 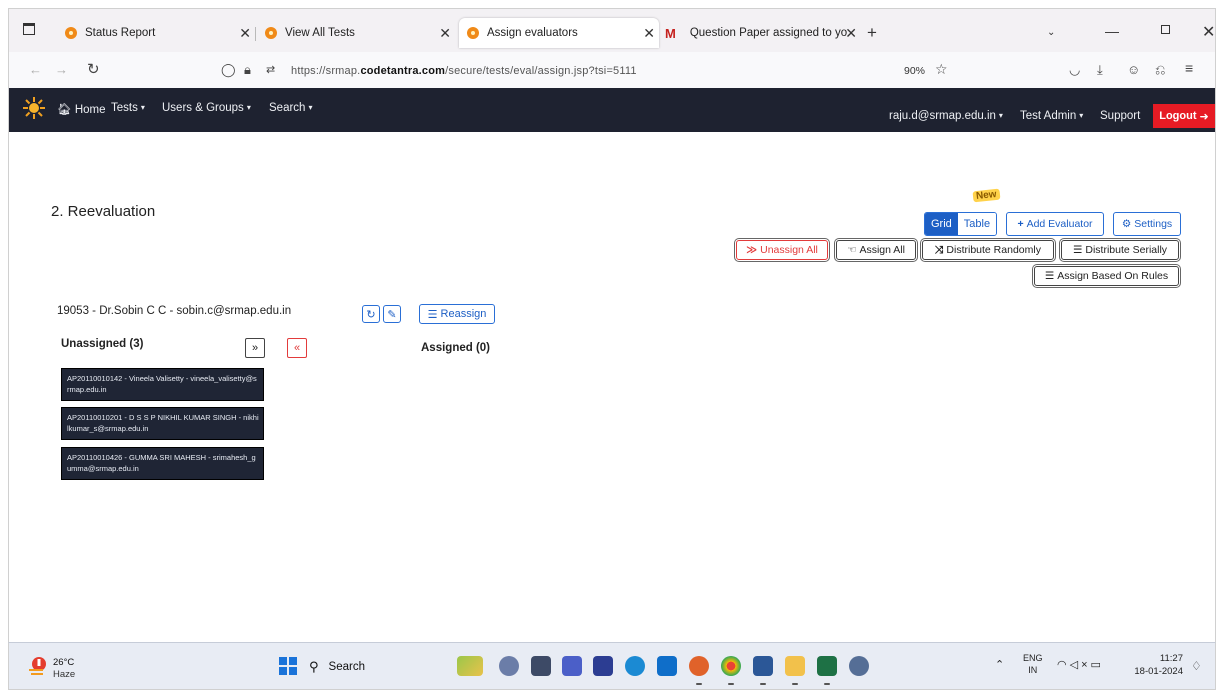 I want to click on tracking-protection-icon: ◯, so click(x=228, y=70).